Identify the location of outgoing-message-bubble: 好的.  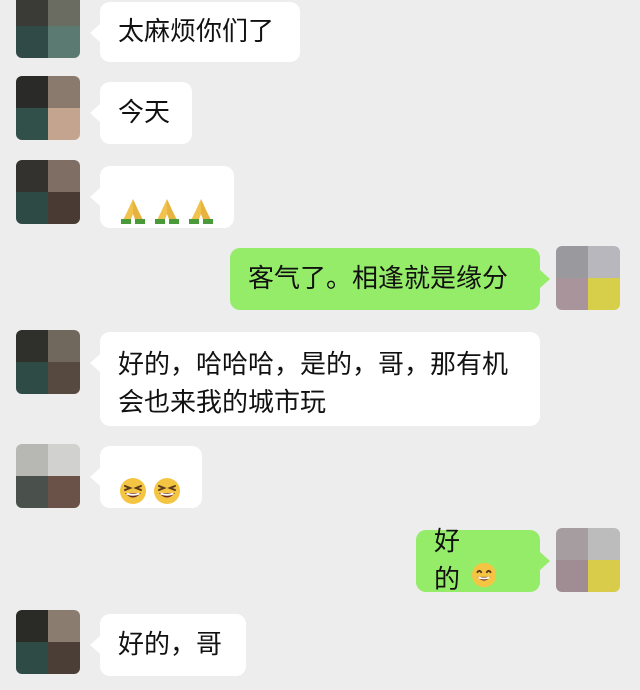
(483, 561).